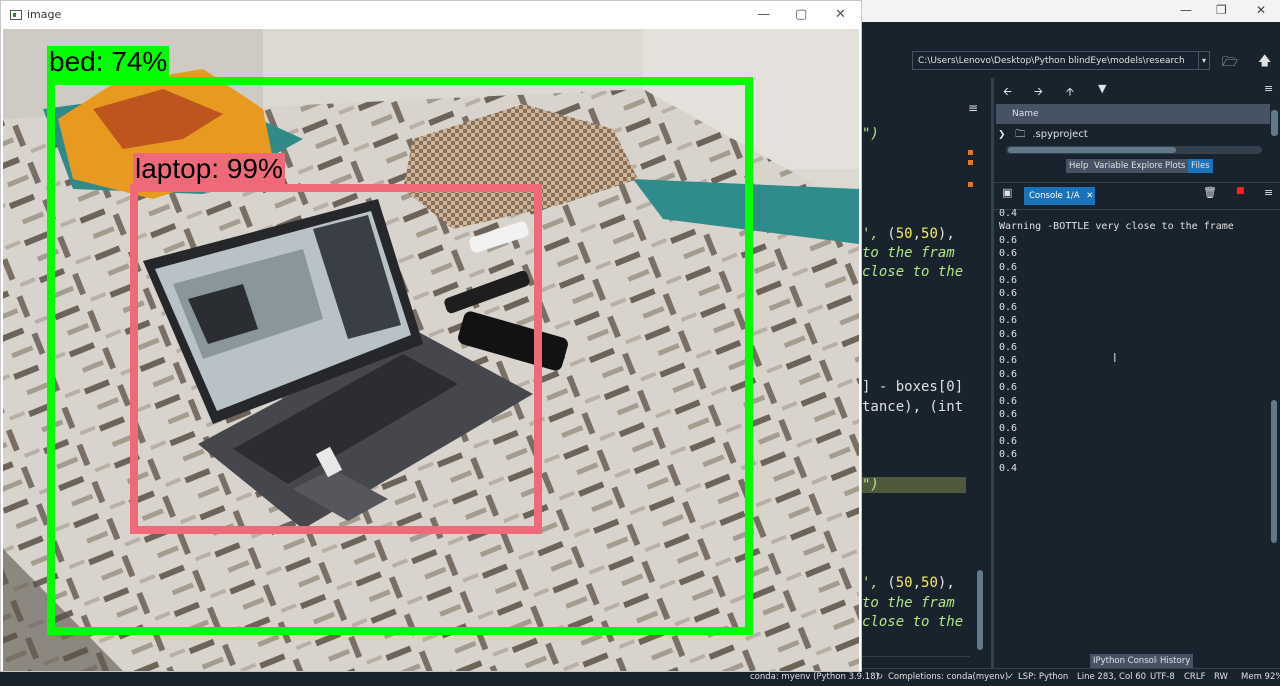  I want to click on editor-horizontal-scrollbar, so click(916, 660).